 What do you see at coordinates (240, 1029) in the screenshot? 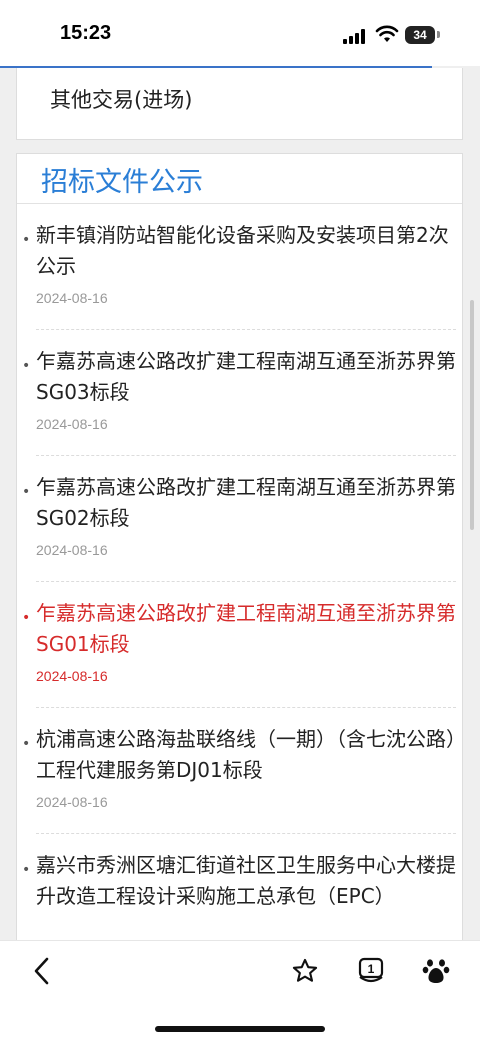
I see `home-indicator` at bounding box center [240, 1029].